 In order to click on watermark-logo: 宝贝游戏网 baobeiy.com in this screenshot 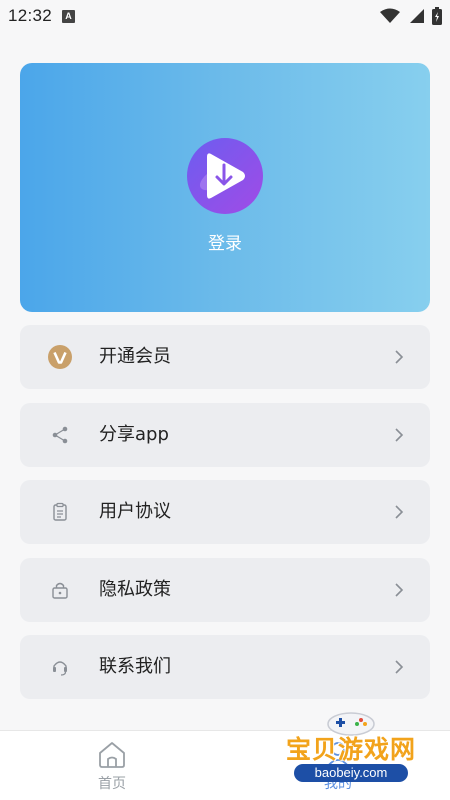, I will do `click(351, 753)`.